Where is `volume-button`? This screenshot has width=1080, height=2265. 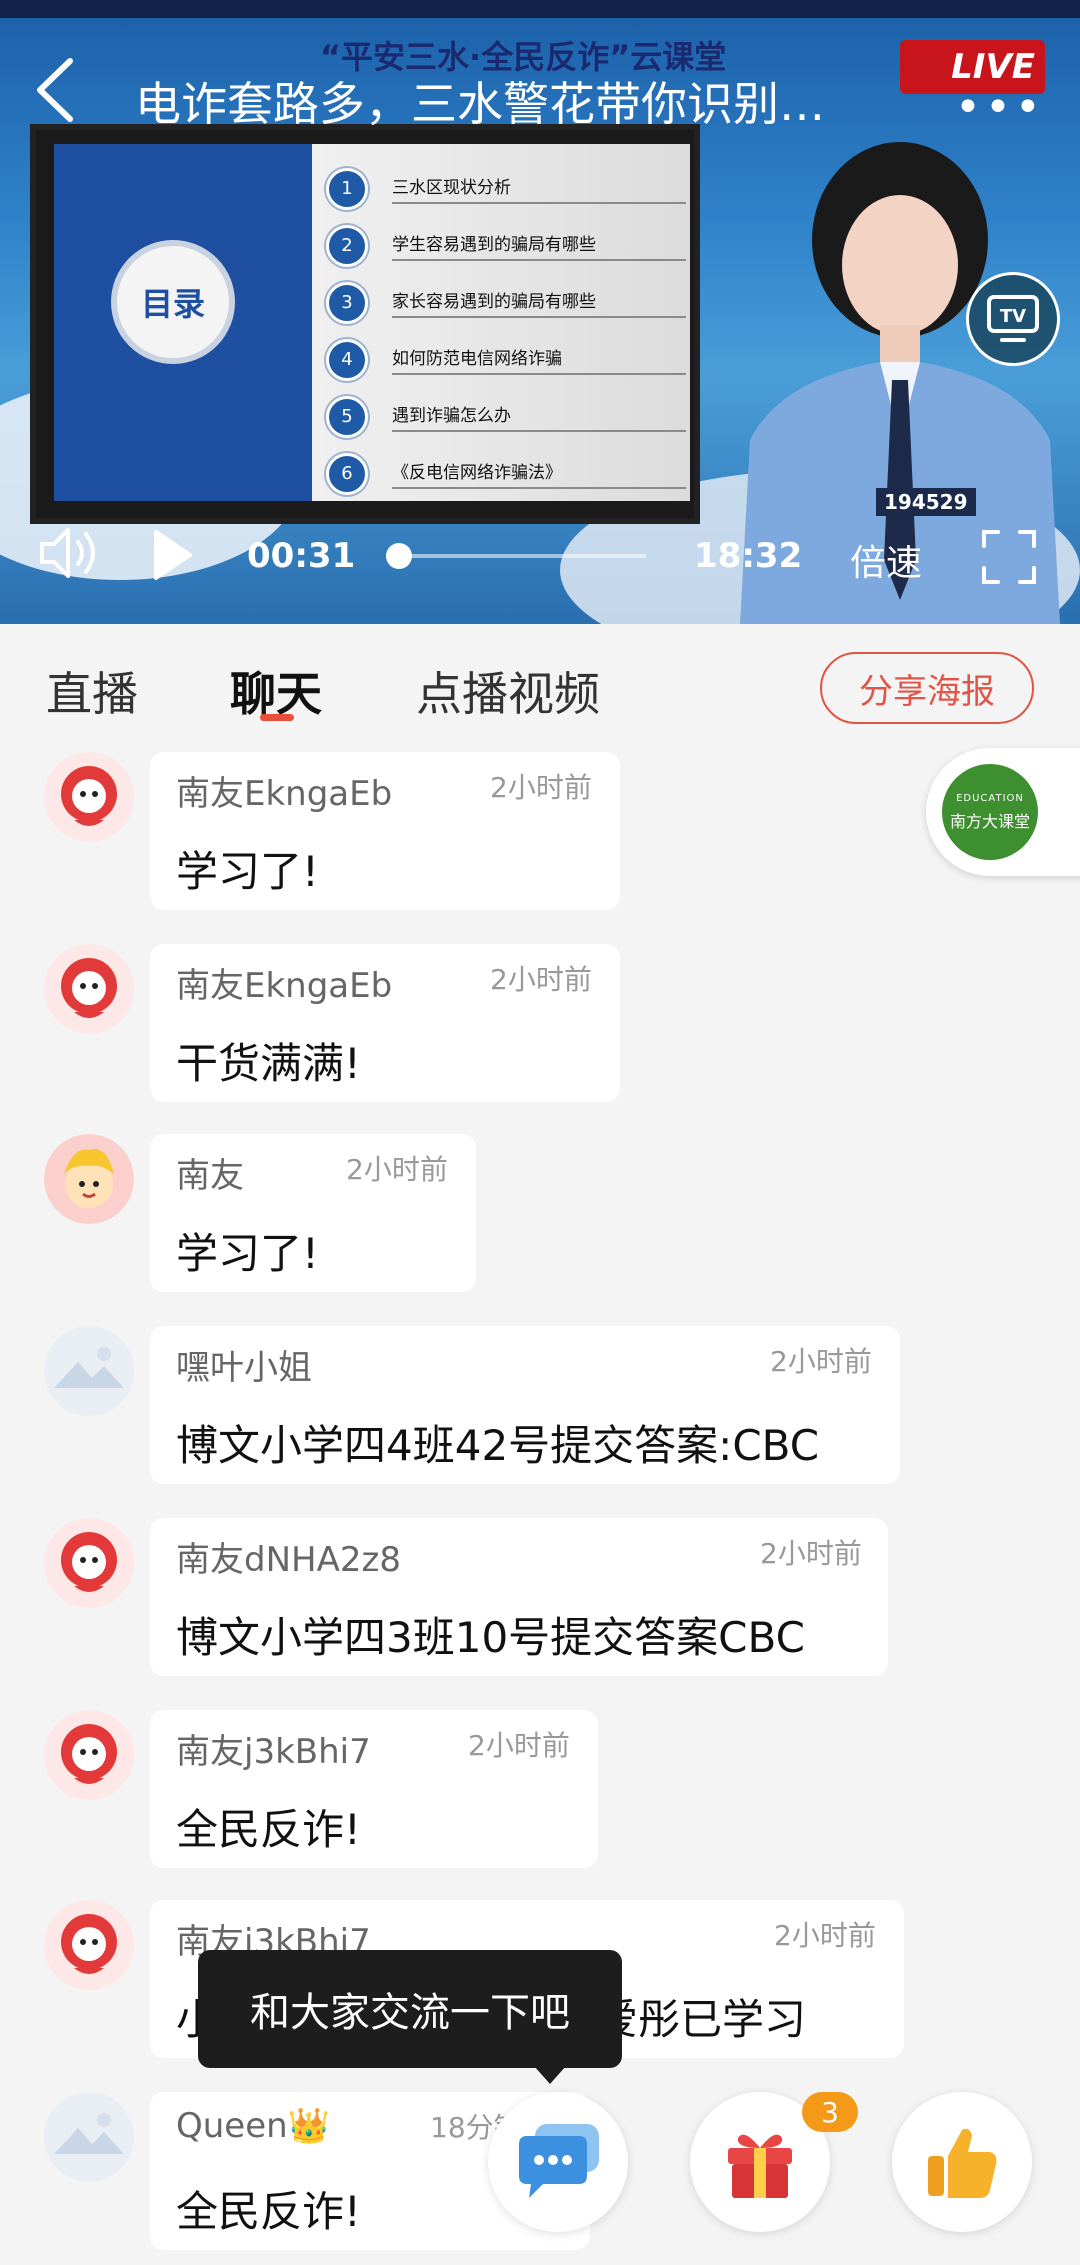 volume-button is located at coordinates (71, 555).